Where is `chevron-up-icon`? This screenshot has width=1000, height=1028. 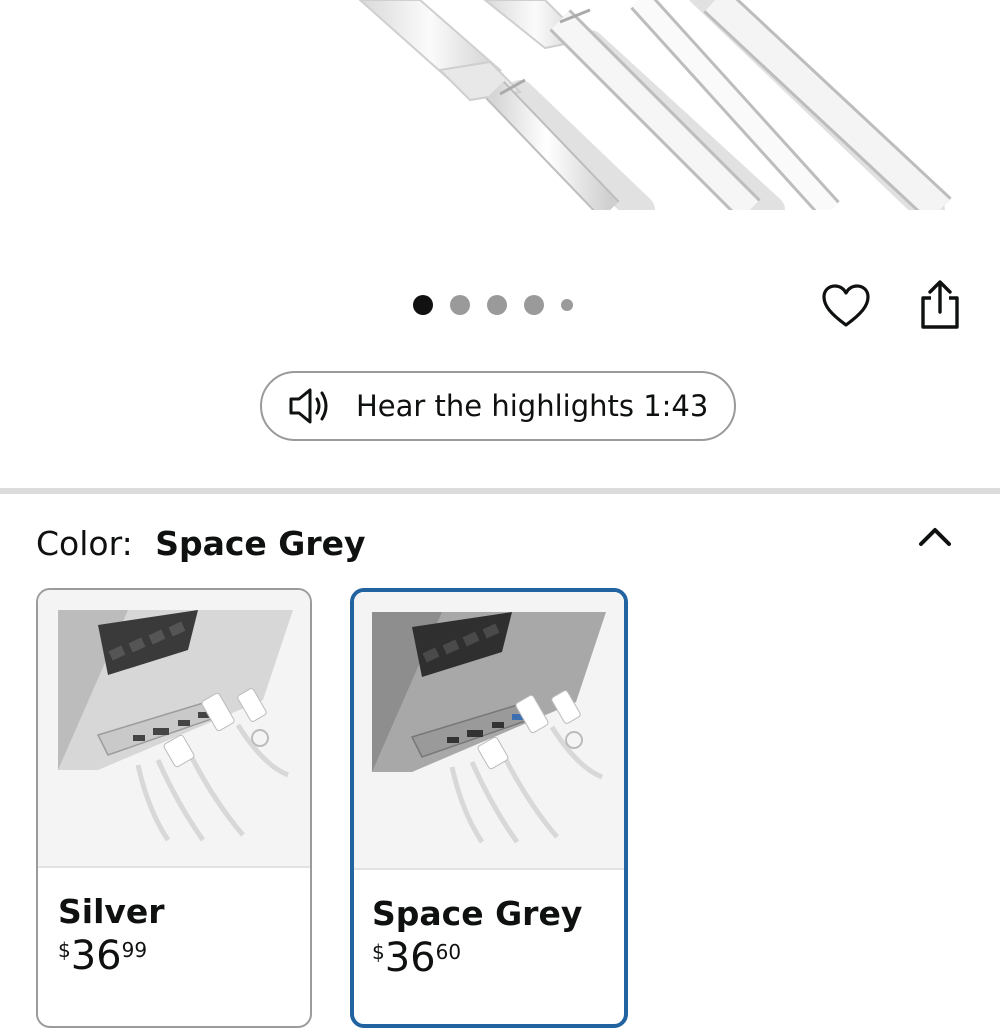
chevron-up-icon is located at coordinates (935, 537).